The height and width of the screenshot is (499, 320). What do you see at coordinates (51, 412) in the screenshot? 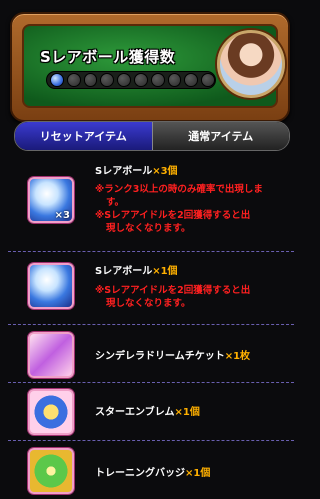
I see `star-emblem-icon` at bounding box center [51, 412].